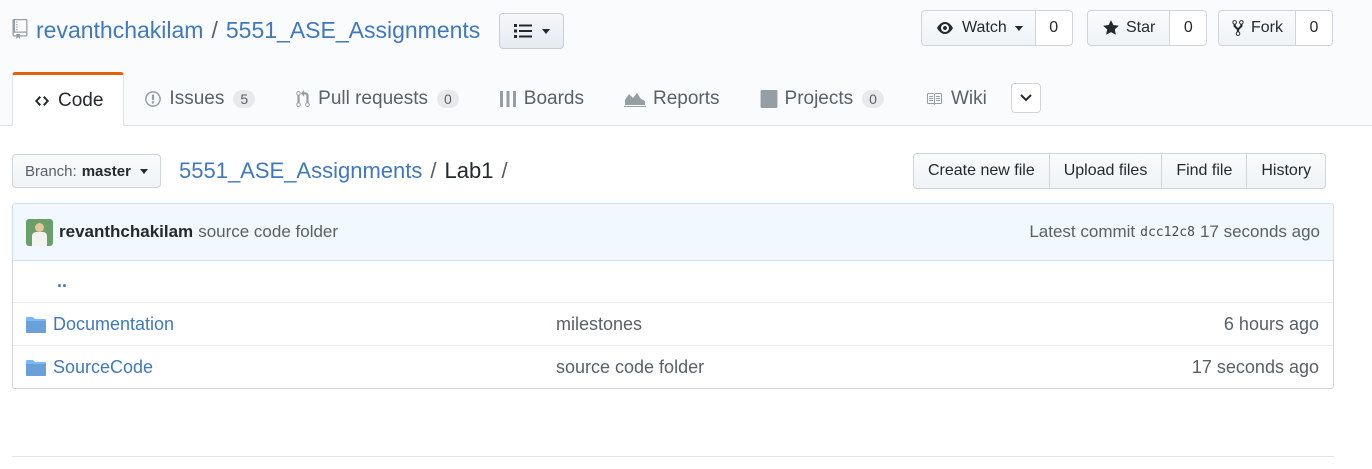  I want to click on list-menu-button, so click(531, 31).